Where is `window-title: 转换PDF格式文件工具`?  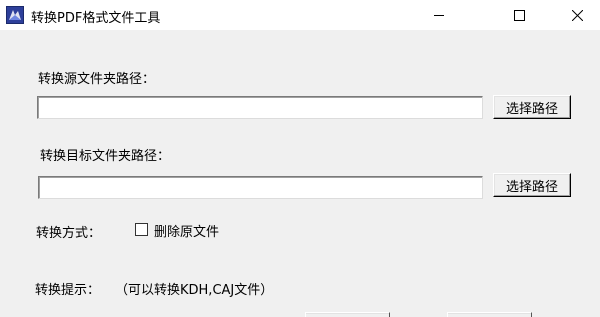 window-title: 转换PDF格式文件工具 is located at coordinates (96, 18).